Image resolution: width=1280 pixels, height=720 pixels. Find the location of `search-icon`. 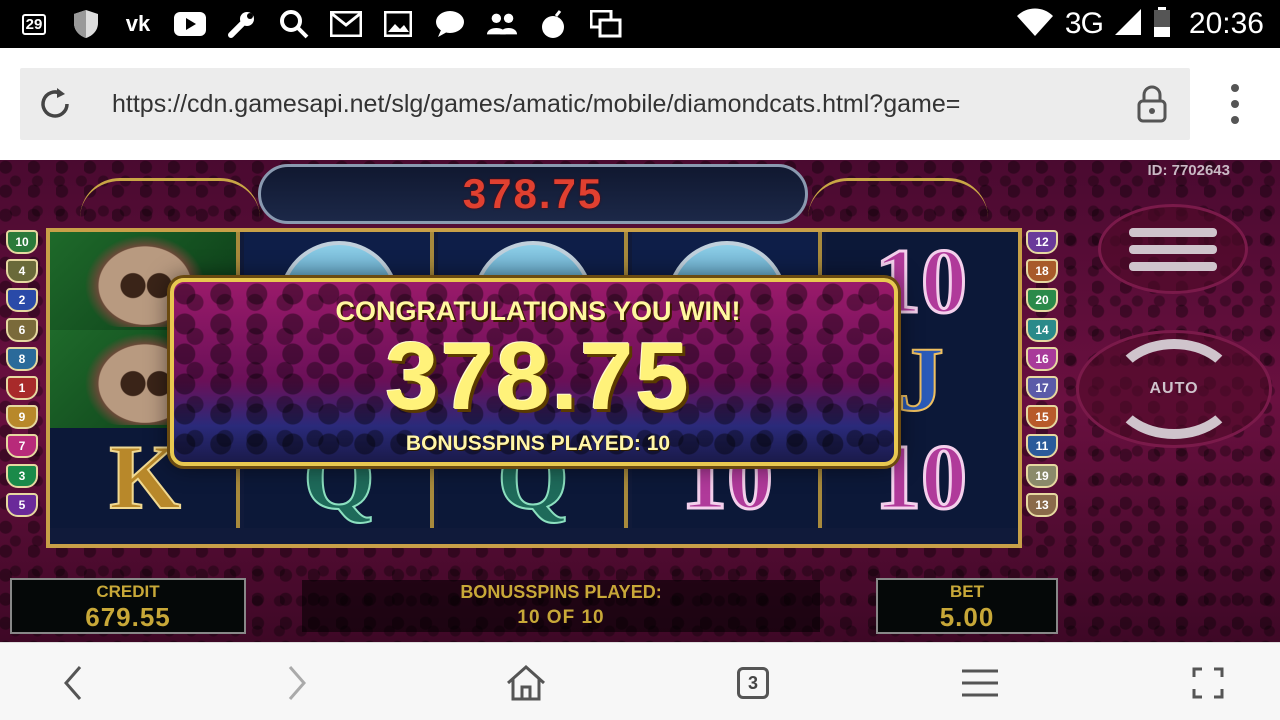

search-icon is located at coordinates (294, 24).